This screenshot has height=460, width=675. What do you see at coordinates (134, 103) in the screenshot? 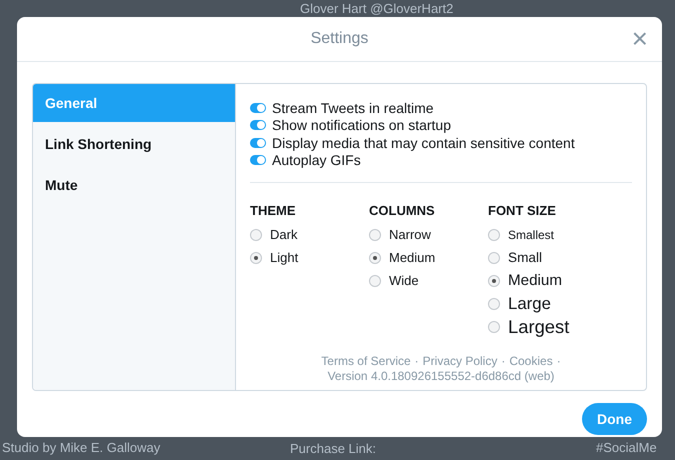
I see `sidebar-item: General` at bounding box center [134, 103].